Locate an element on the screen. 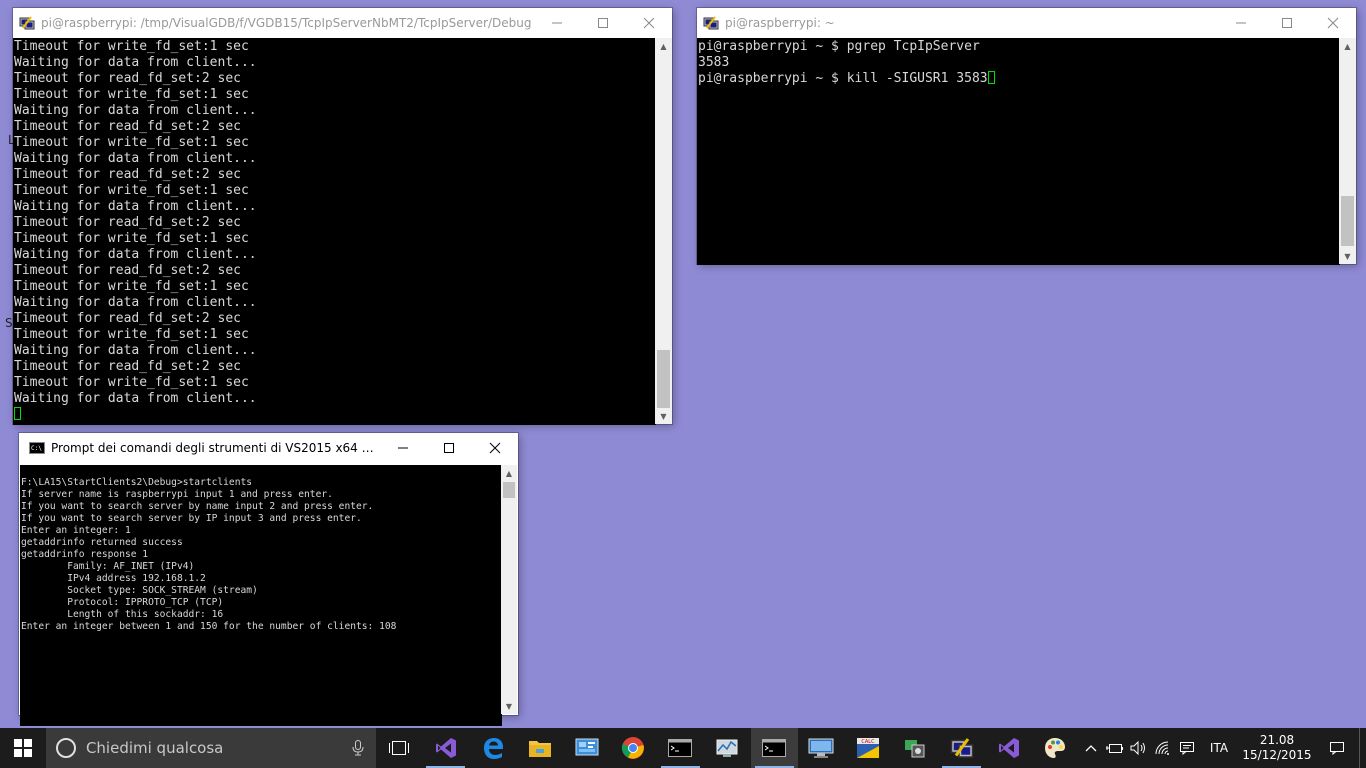 Image resolution: width=1366 pixels, height=768 pixels. taskbar-console-active is located at coordinates (774, 748).